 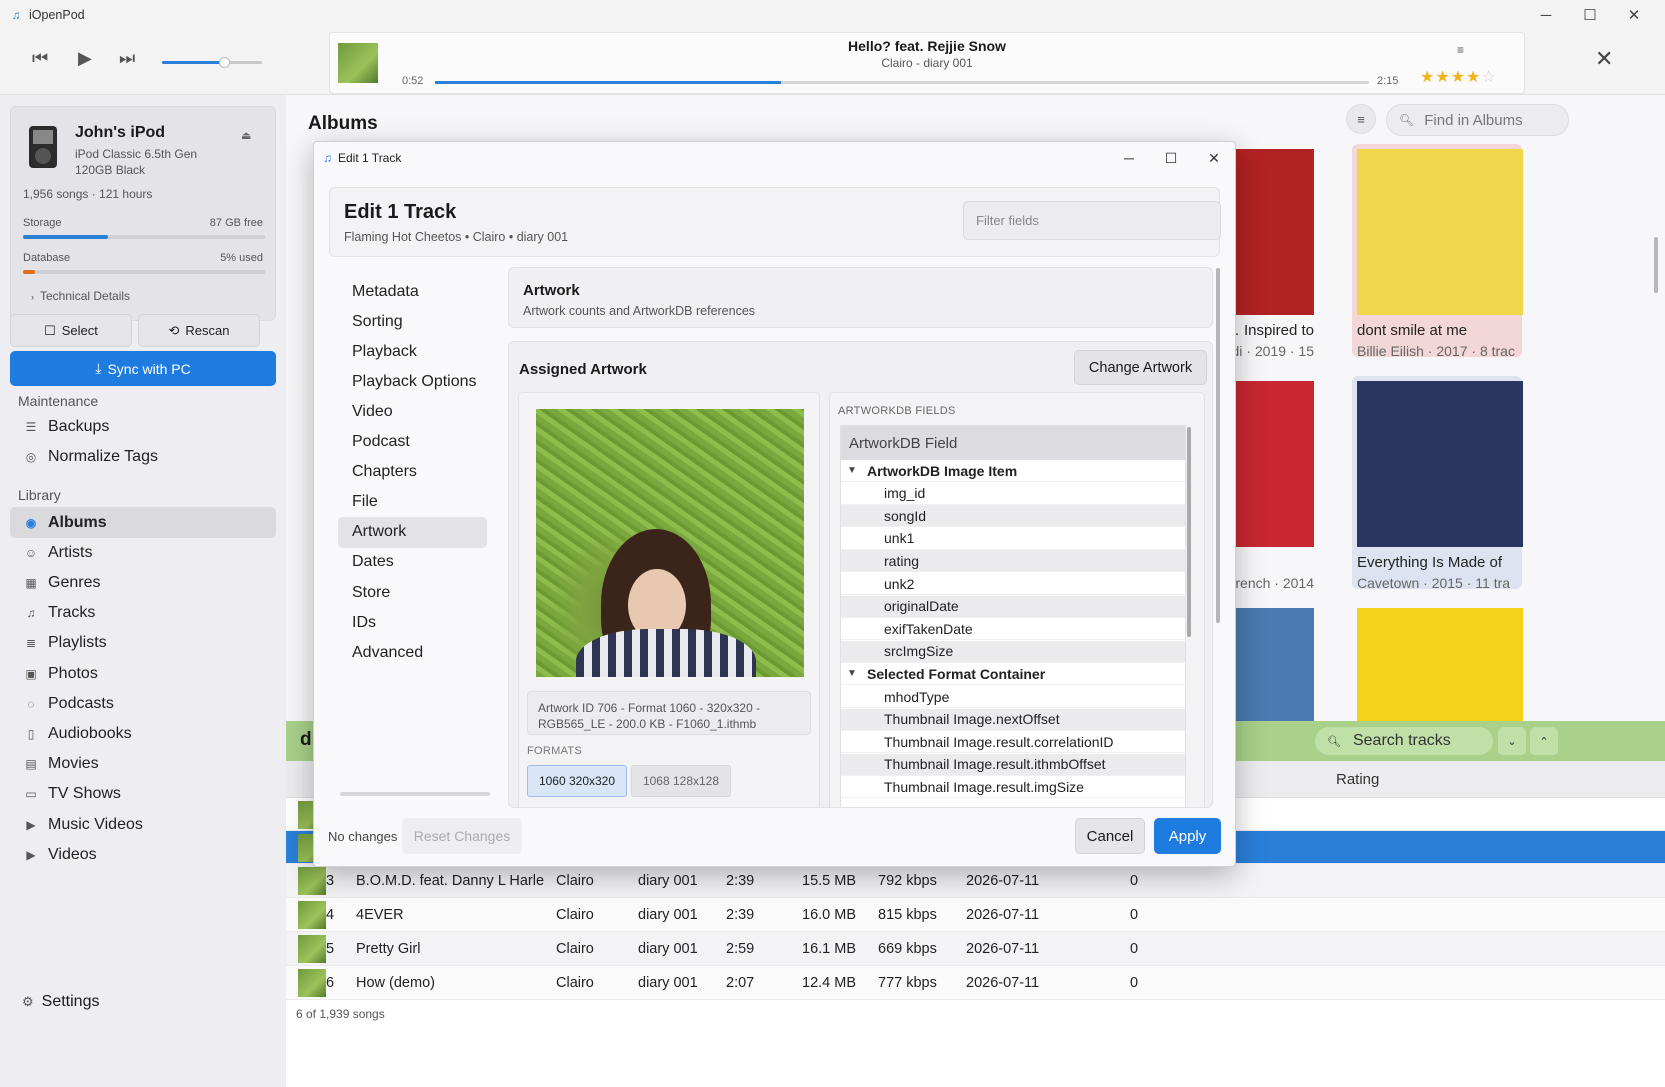 I want to click on progress-bar, so click(x=902, y=82).